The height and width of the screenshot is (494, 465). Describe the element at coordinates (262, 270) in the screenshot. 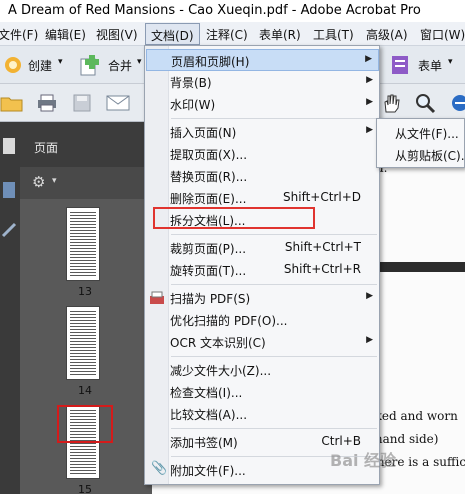

I see `menu-item-rotate-pages: 旋转页面(T)... Shift+Ctrl+R` at that location.